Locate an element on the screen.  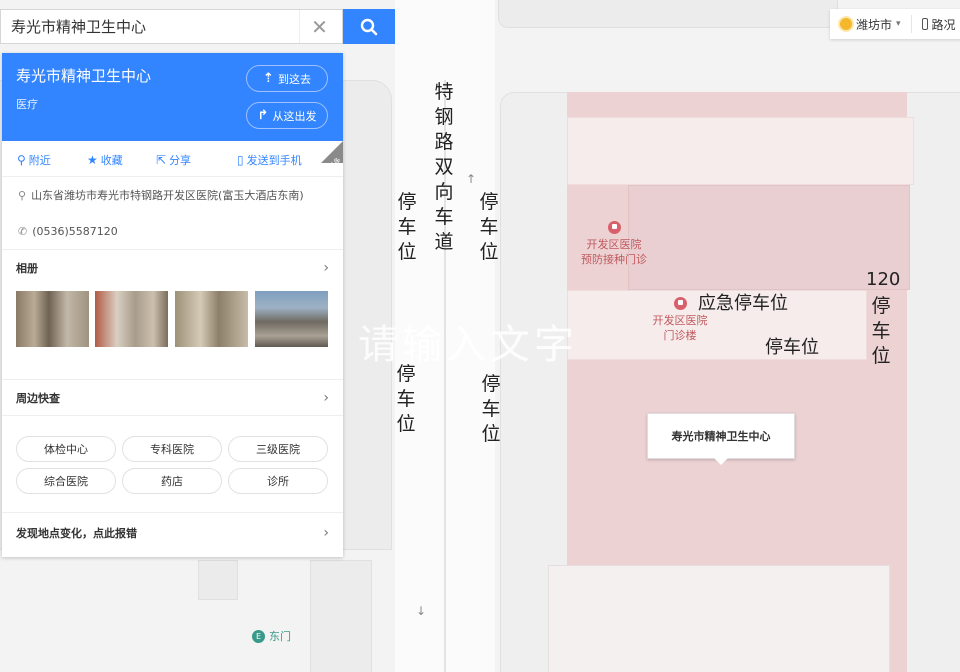
share-button: ⇱ 分享 is located at coordinates (173, 160).